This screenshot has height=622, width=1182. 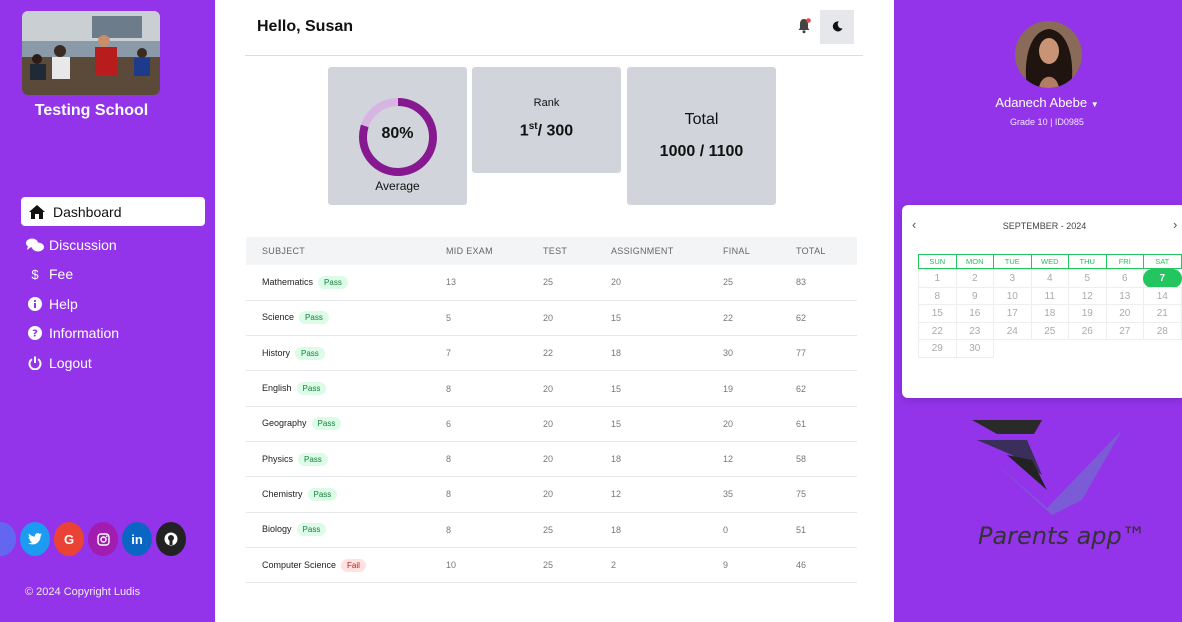 I want to click on calendar-day: 17, so click(x=1012, y=313).